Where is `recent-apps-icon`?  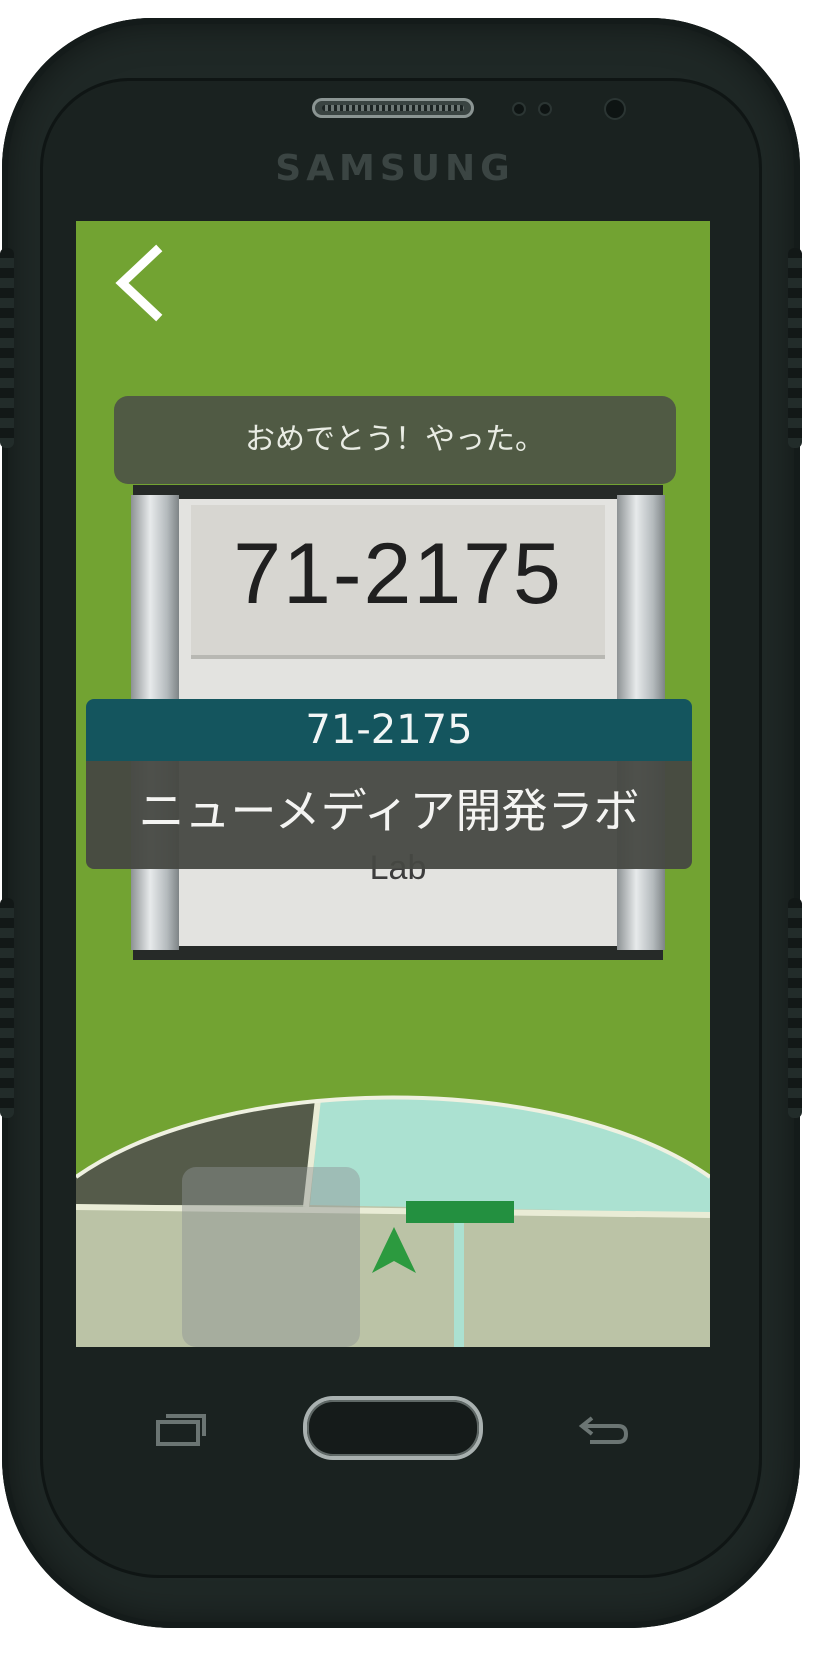
recent-apps-icon is located at coordinates (181, 1430).